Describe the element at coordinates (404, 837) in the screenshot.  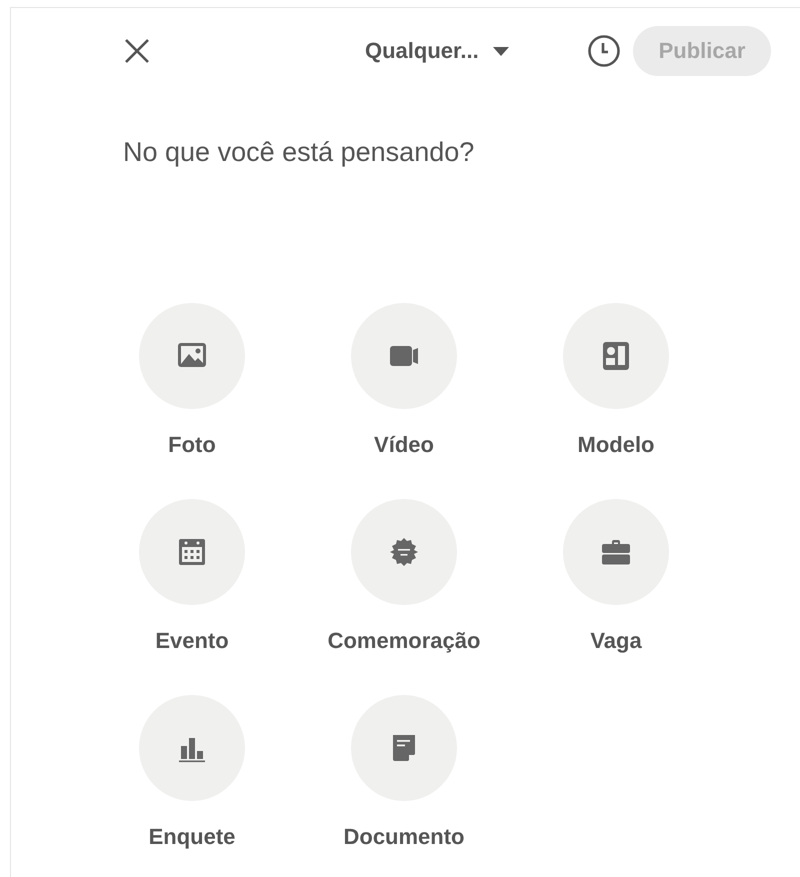
I see `action-label: Documento` at that location.